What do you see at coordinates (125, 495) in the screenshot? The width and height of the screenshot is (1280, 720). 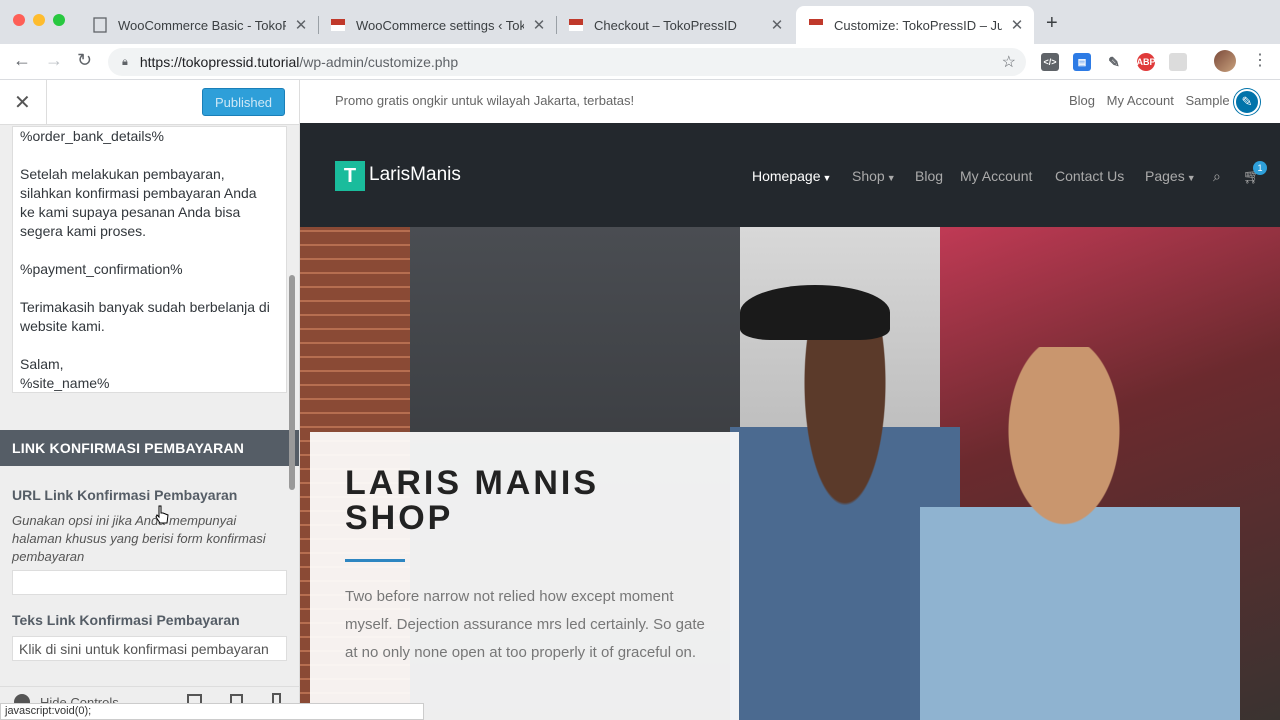 I see `url-control-title: URL Link Konfirmasi Pembayaran` at bounding box center [125, 495].